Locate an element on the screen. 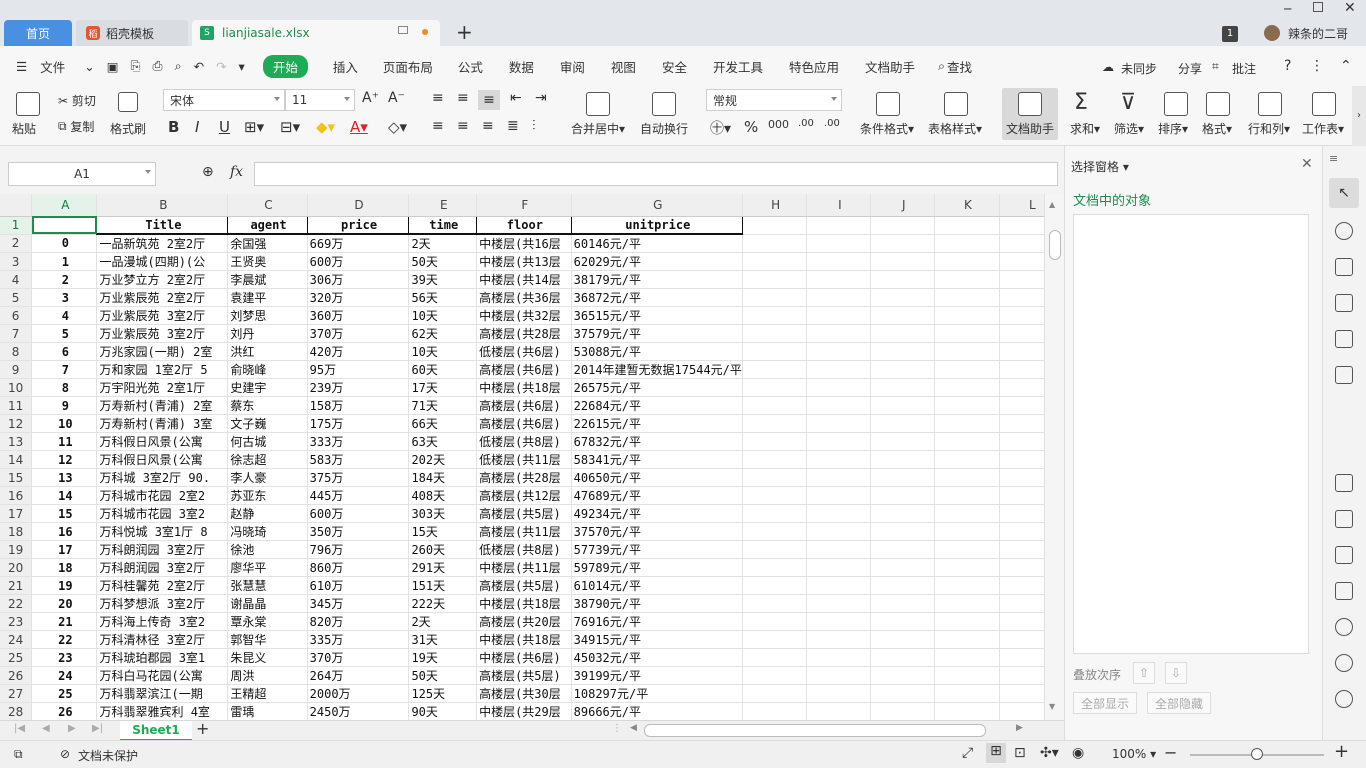  sidebar-menu-icon: ≡ is located at coordinates (1333, 158).